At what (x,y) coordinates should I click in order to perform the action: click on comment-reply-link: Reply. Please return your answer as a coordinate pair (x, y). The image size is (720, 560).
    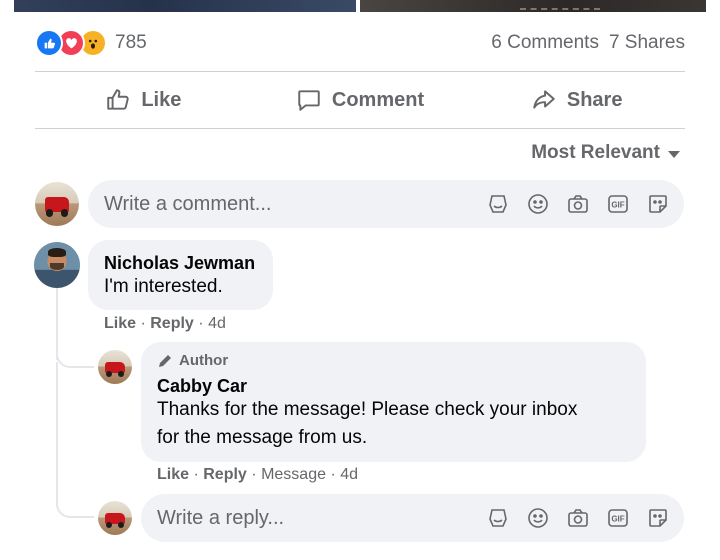
    Looking at the image, I should click on (172, 323).